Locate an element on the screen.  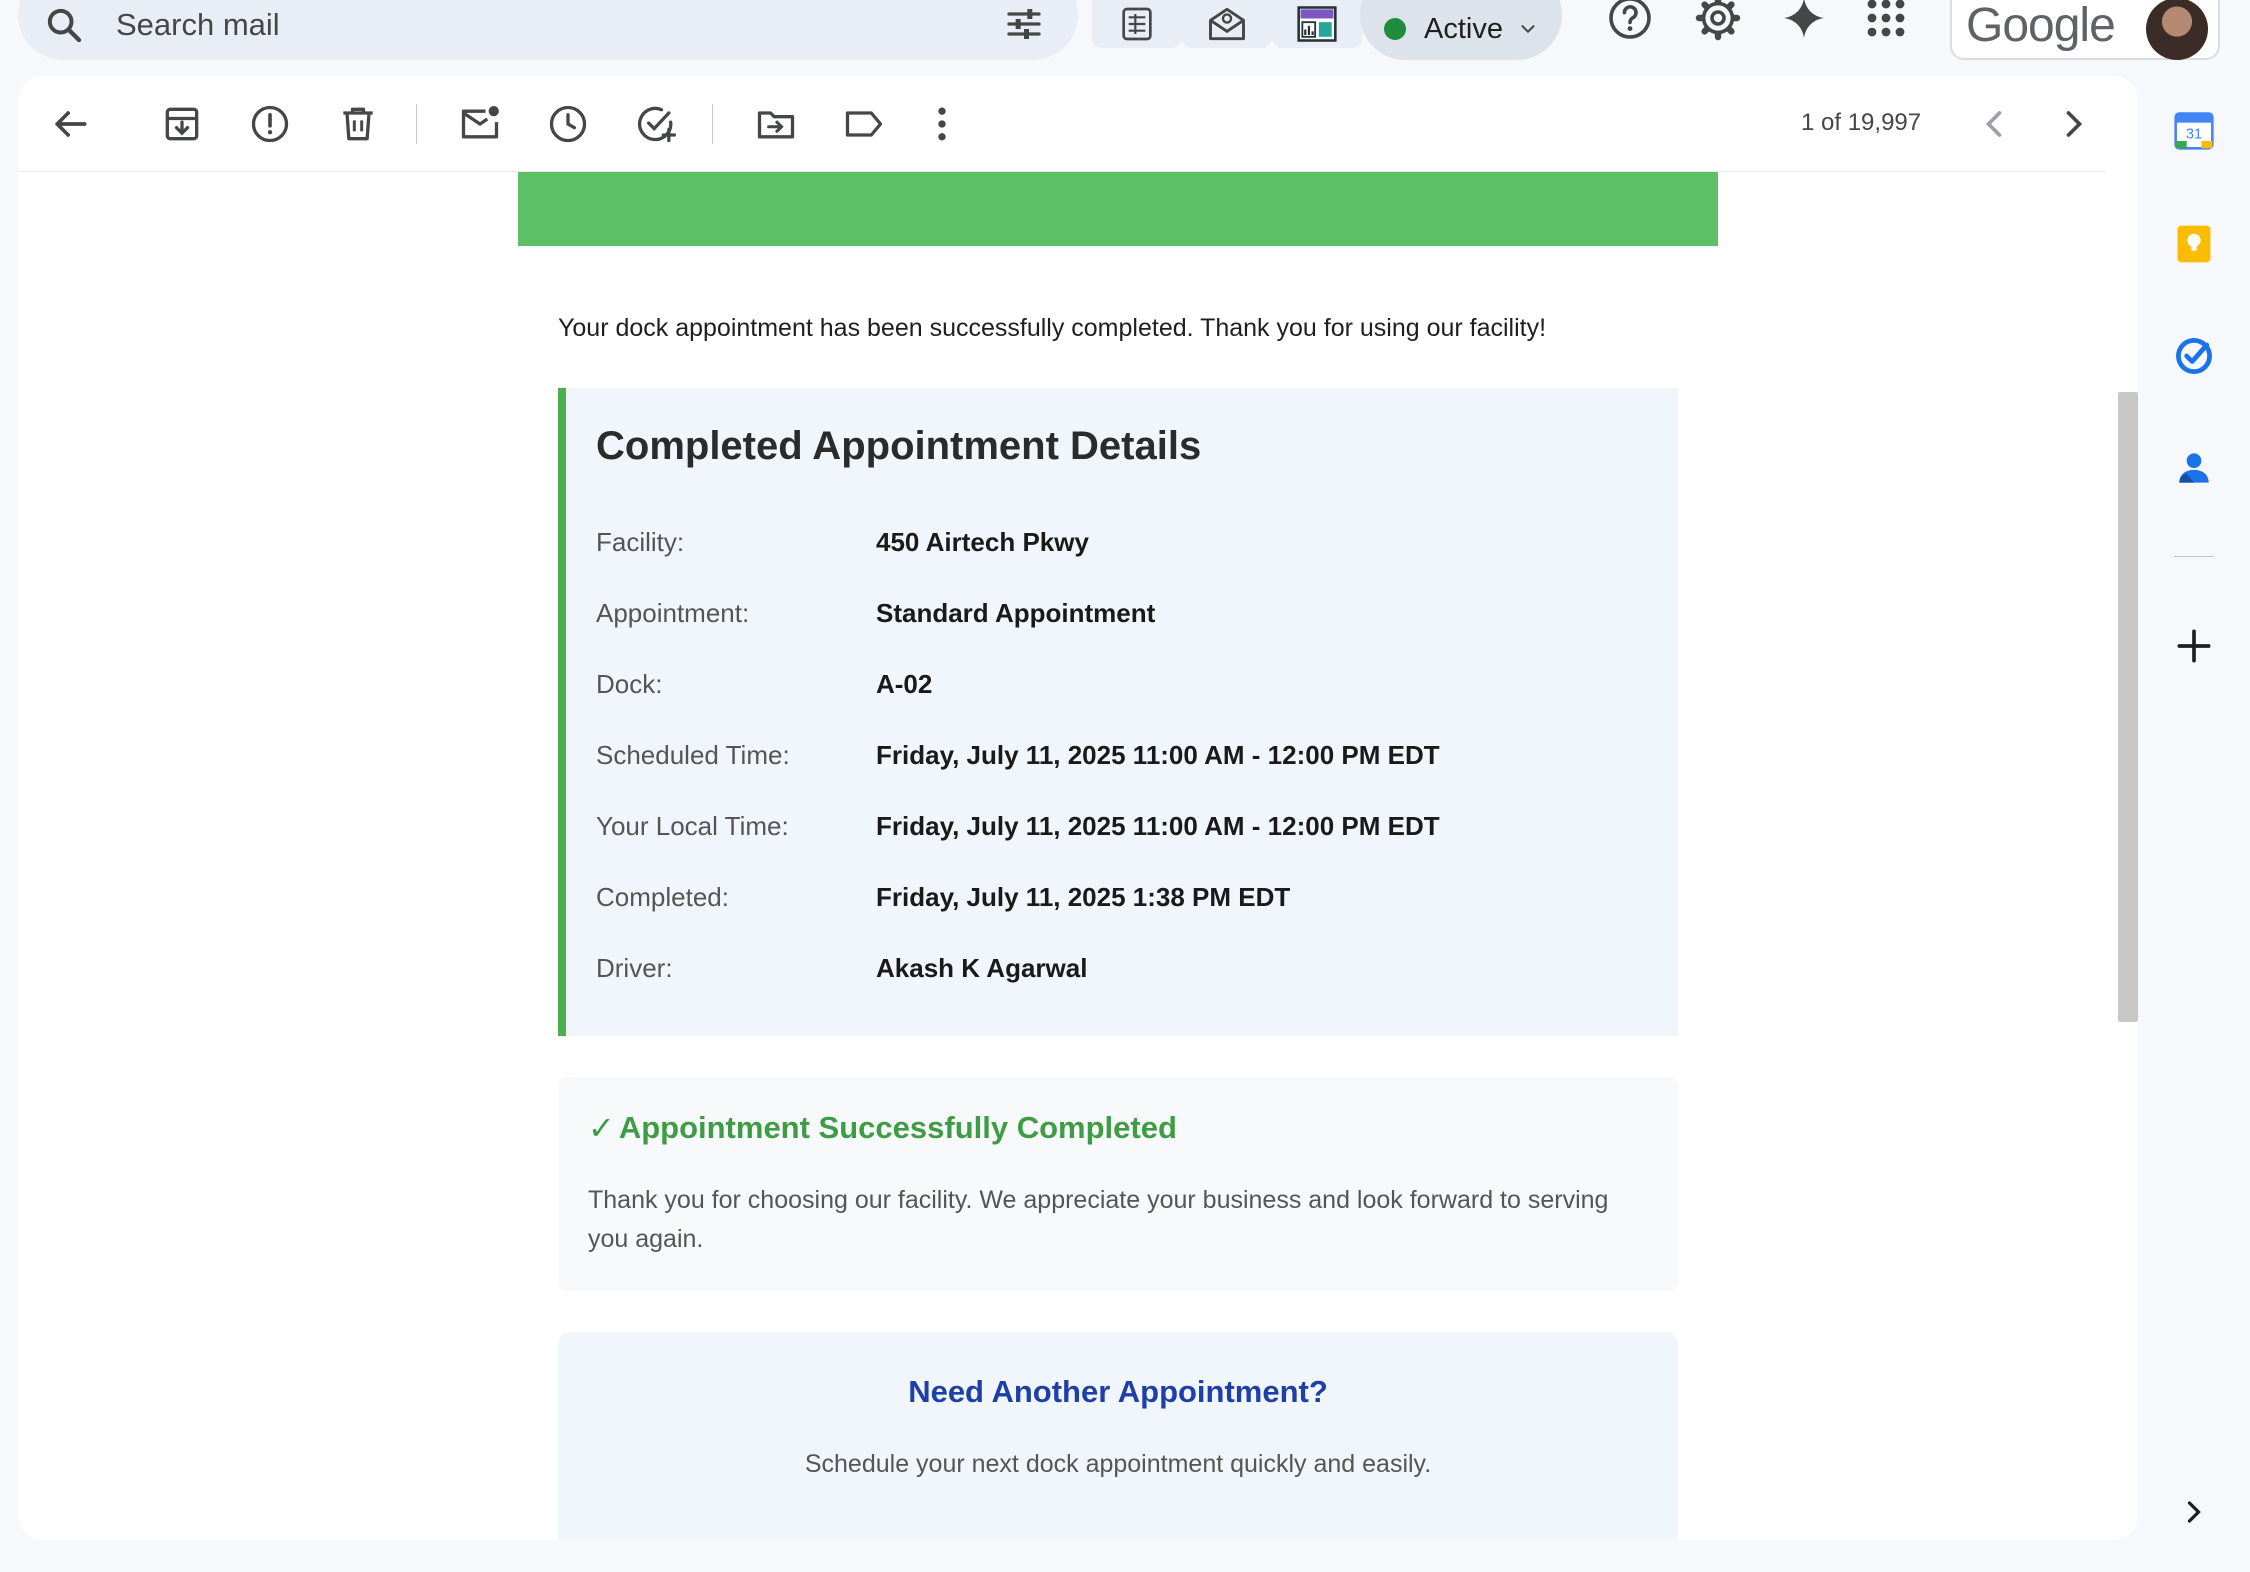
more-options-icon is located at coordinates (942, 124).